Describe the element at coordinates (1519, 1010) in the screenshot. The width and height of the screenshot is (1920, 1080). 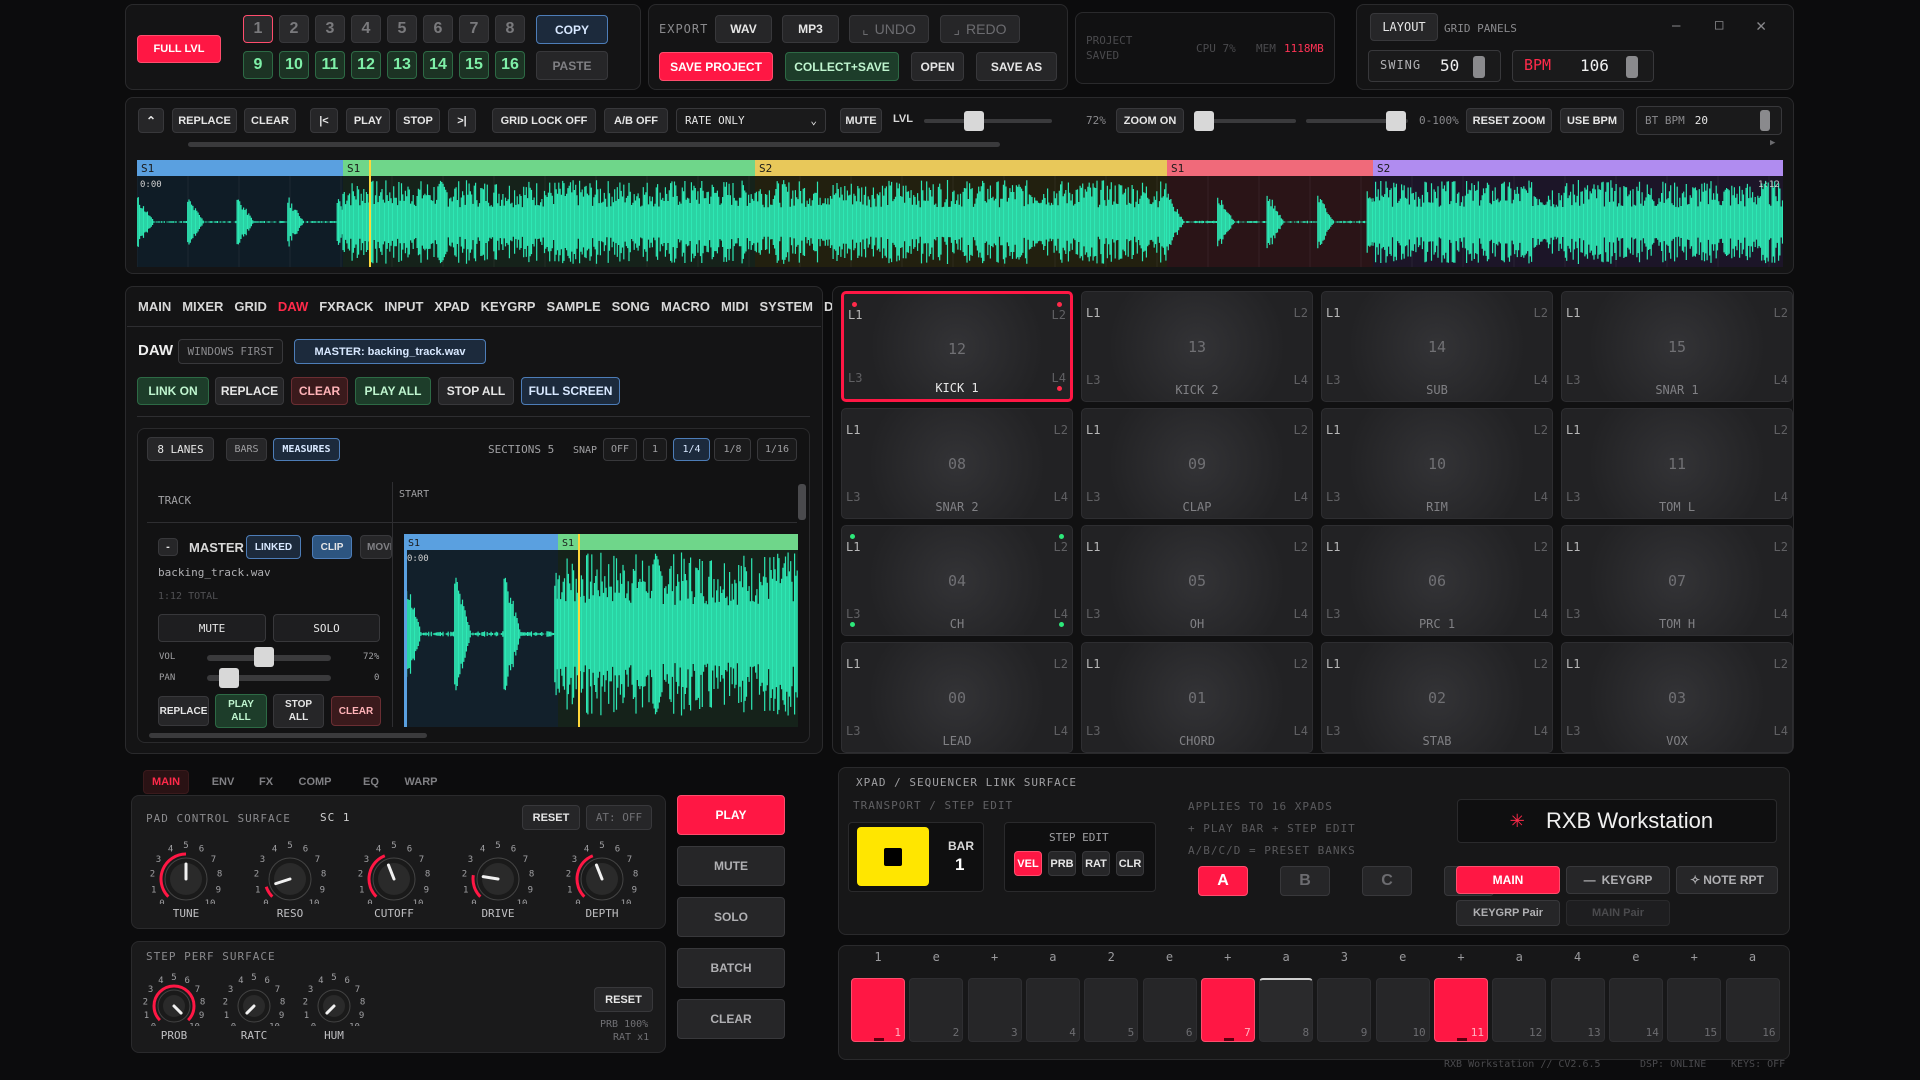
I see `step-12: 12` at that location.